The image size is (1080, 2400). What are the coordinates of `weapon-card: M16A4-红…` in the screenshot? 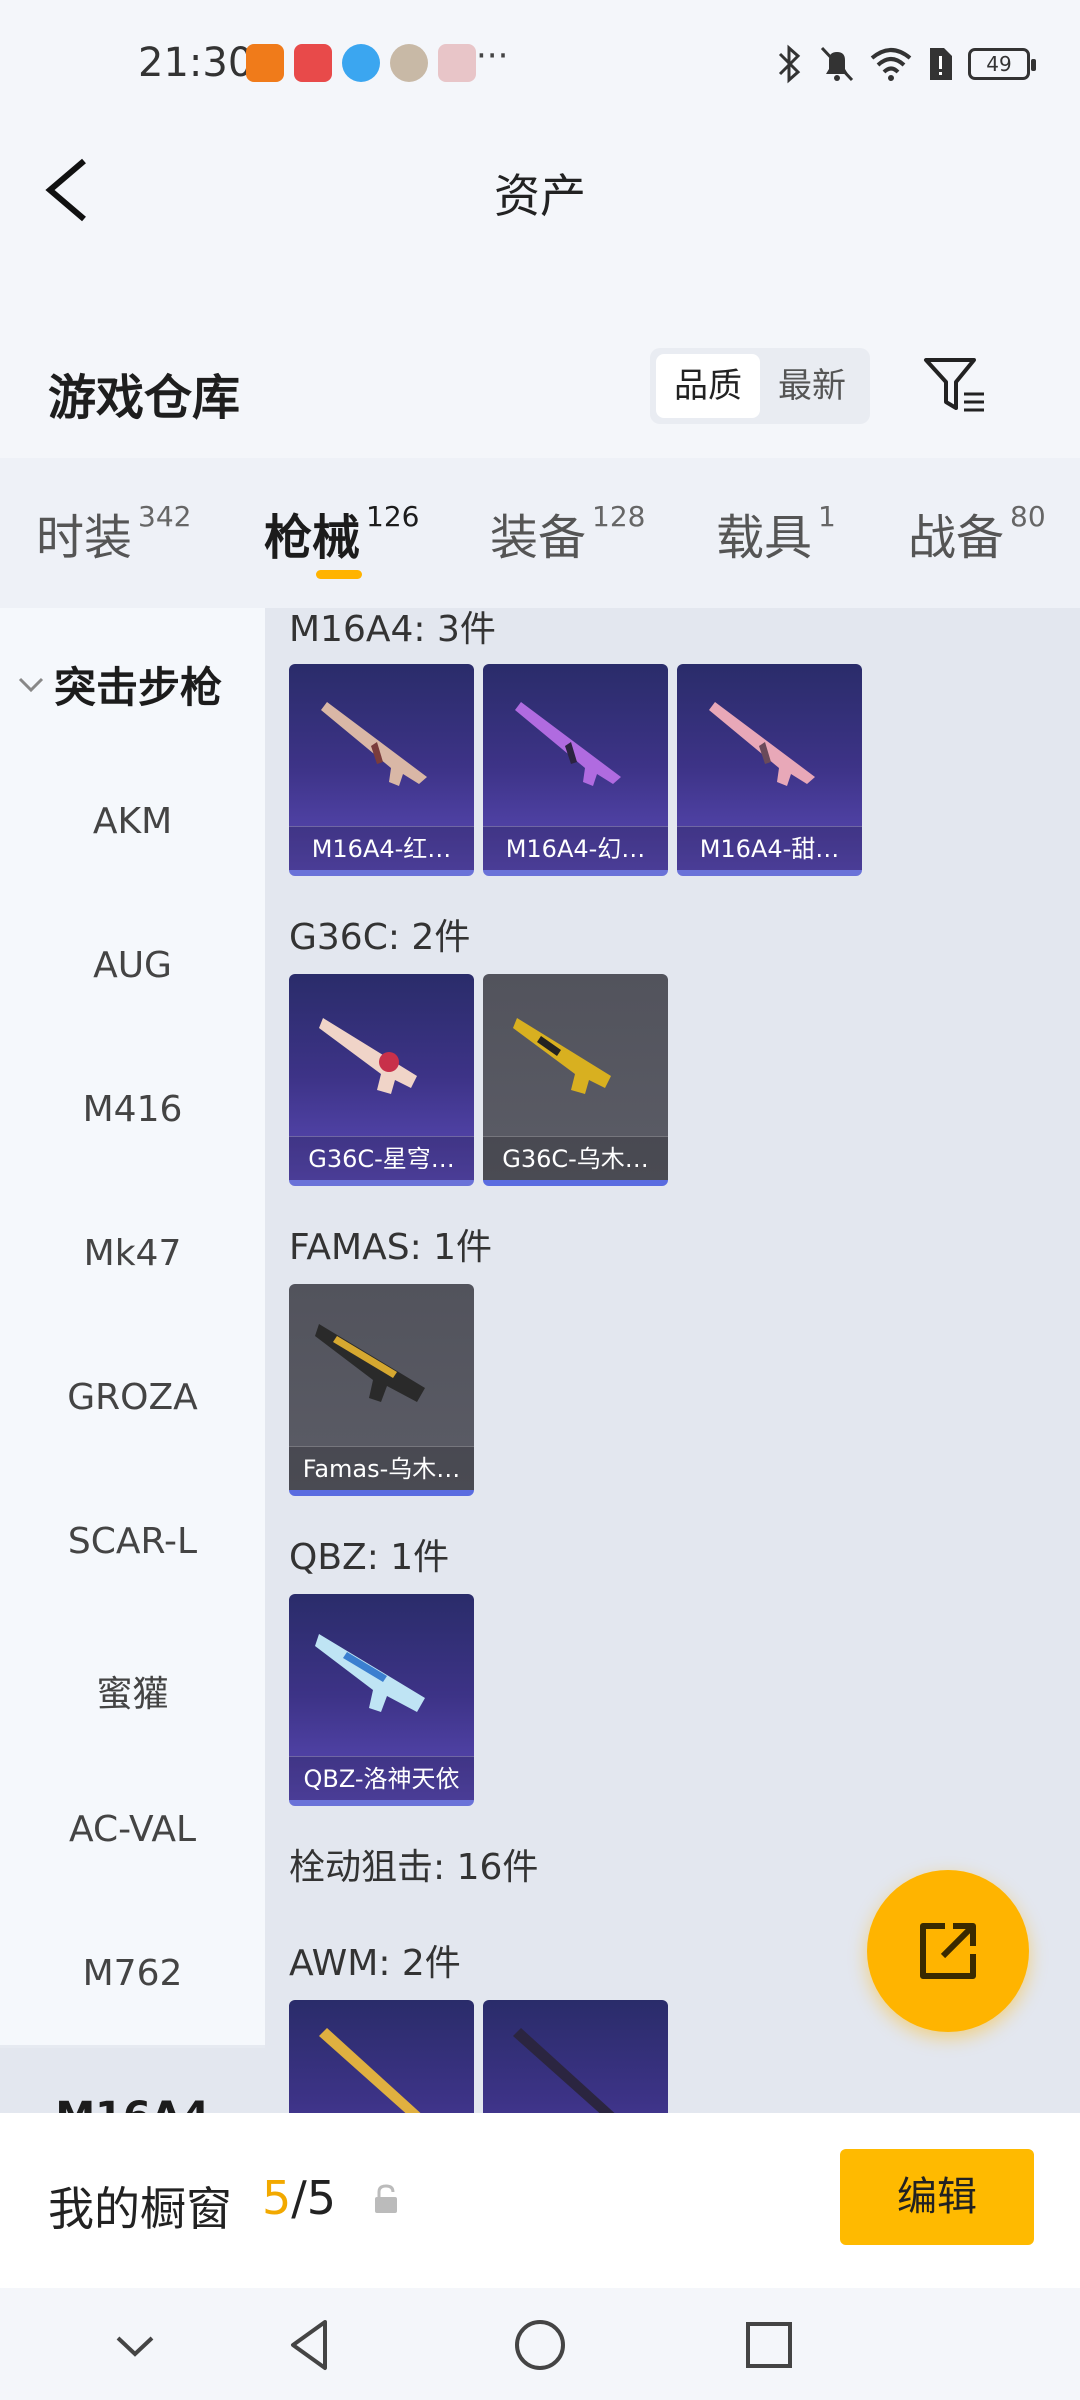 It's located at (381, 770).